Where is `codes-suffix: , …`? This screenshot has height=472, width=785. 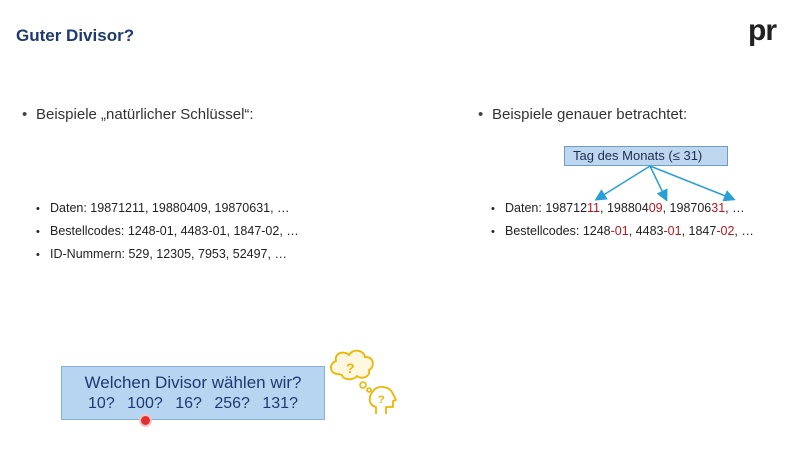 codes-suffix: , … is located at coordinates (744, 231).